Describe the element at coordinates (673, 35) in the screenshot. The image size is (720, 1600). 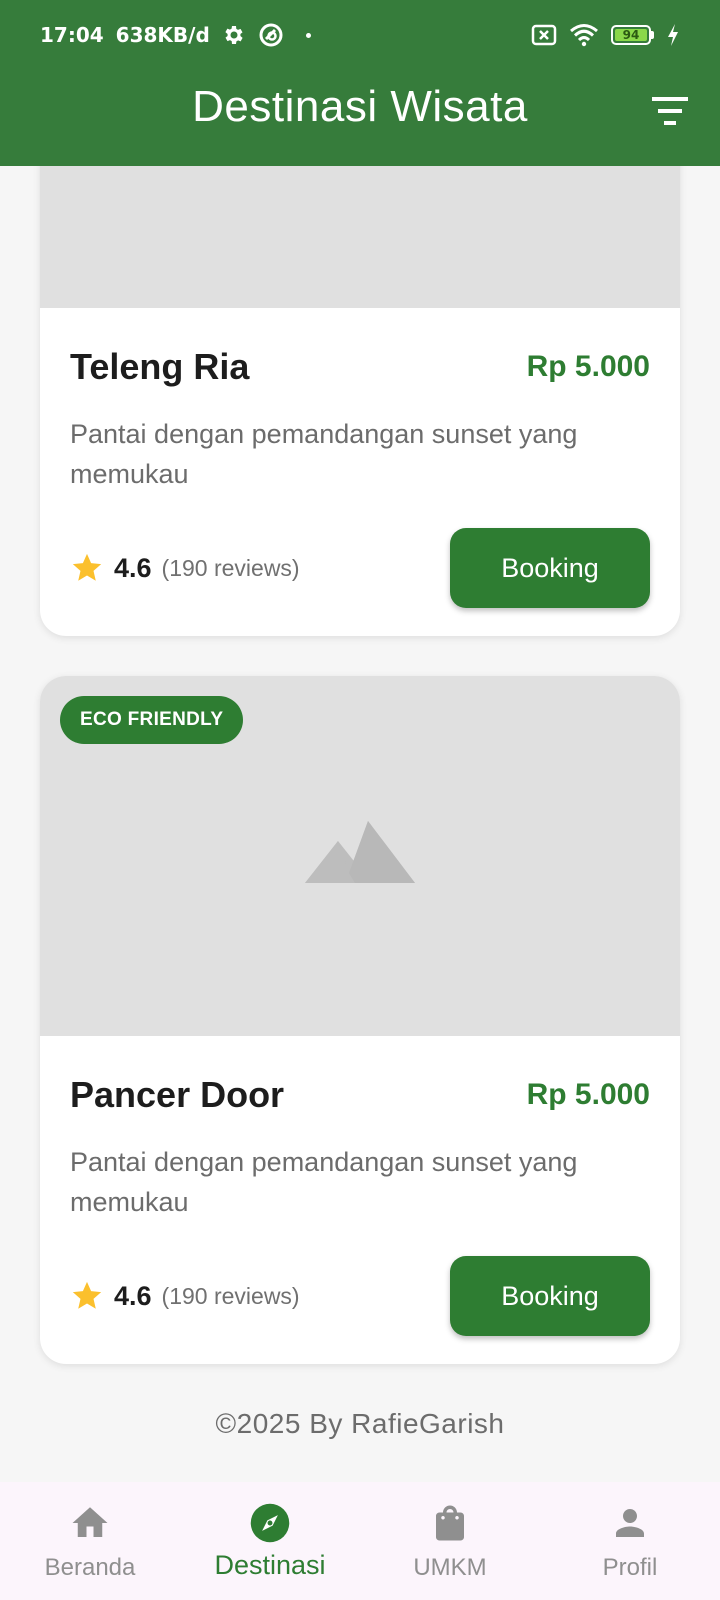
I see `charging-bolt-icon` at that location.